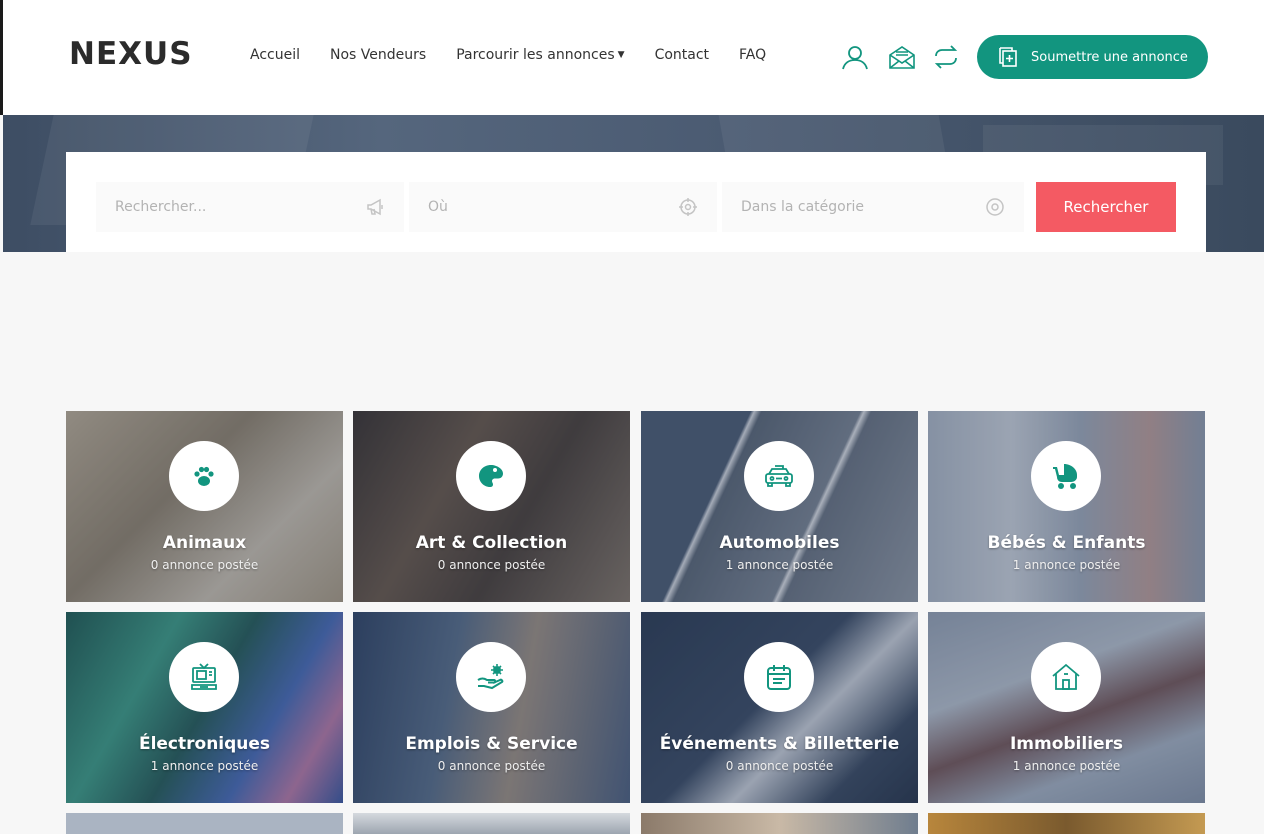 This screenshot has width=1264, height=834. I want to click on nav-label: Contact, so click(682, 55).